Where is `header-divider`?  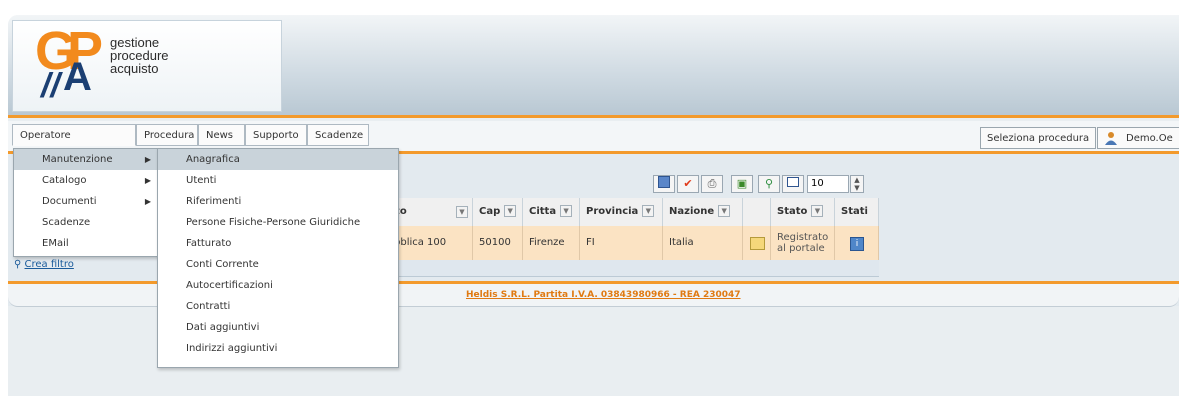
header-divider is located at coordinates (593, 116).